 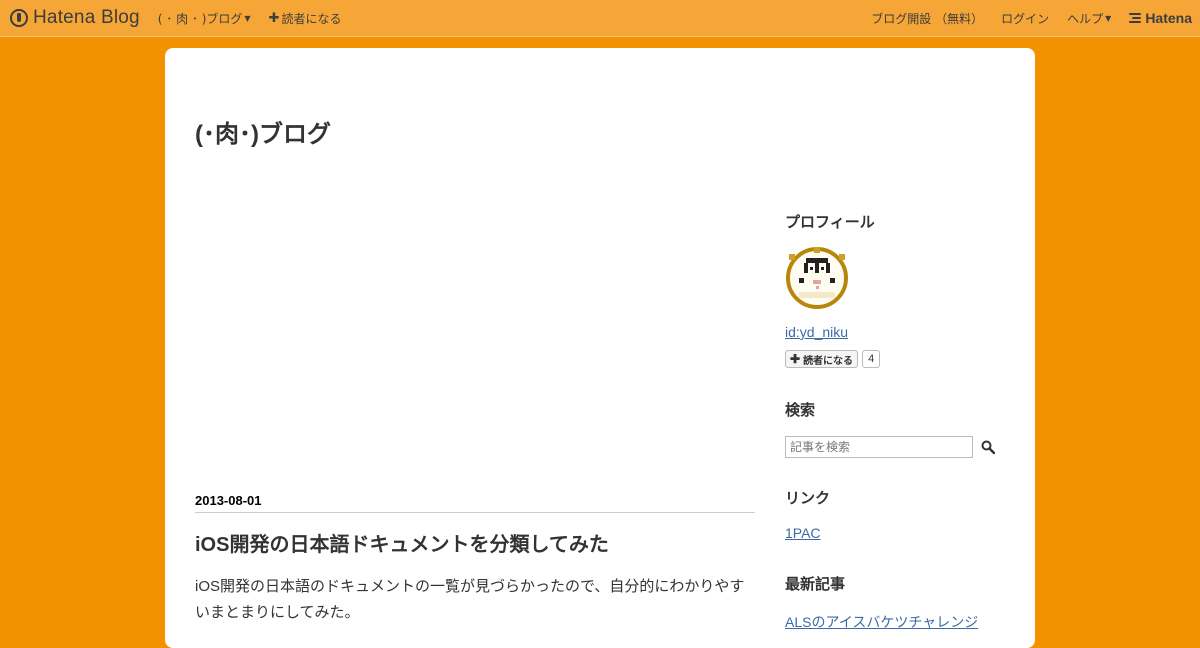 I want to click on search-title: 検索, so click(x=800, y=410).